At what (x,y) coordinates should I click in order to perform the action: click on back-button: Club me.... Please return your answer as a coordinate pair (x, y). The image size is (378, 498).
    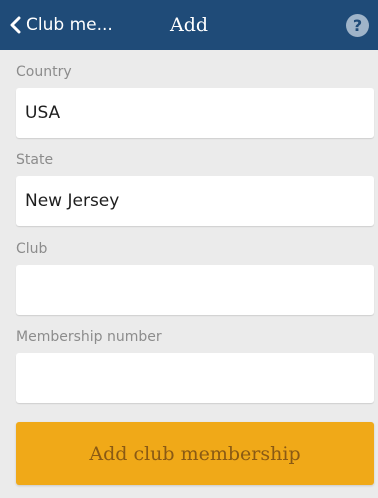
    Looking at the image, I should click on (61, 25).